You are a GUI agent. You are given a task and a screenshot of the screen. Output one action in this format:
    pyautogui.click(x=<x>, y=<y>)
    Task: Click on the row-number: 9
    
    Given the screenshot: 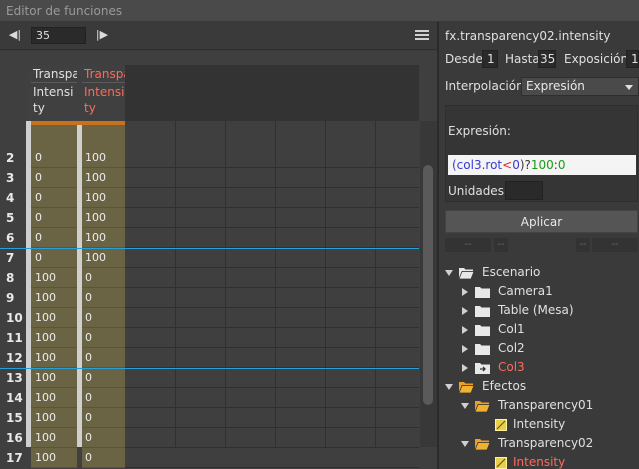 What is the action you would take?
    pyautogui.click(x=13, y=298)
    